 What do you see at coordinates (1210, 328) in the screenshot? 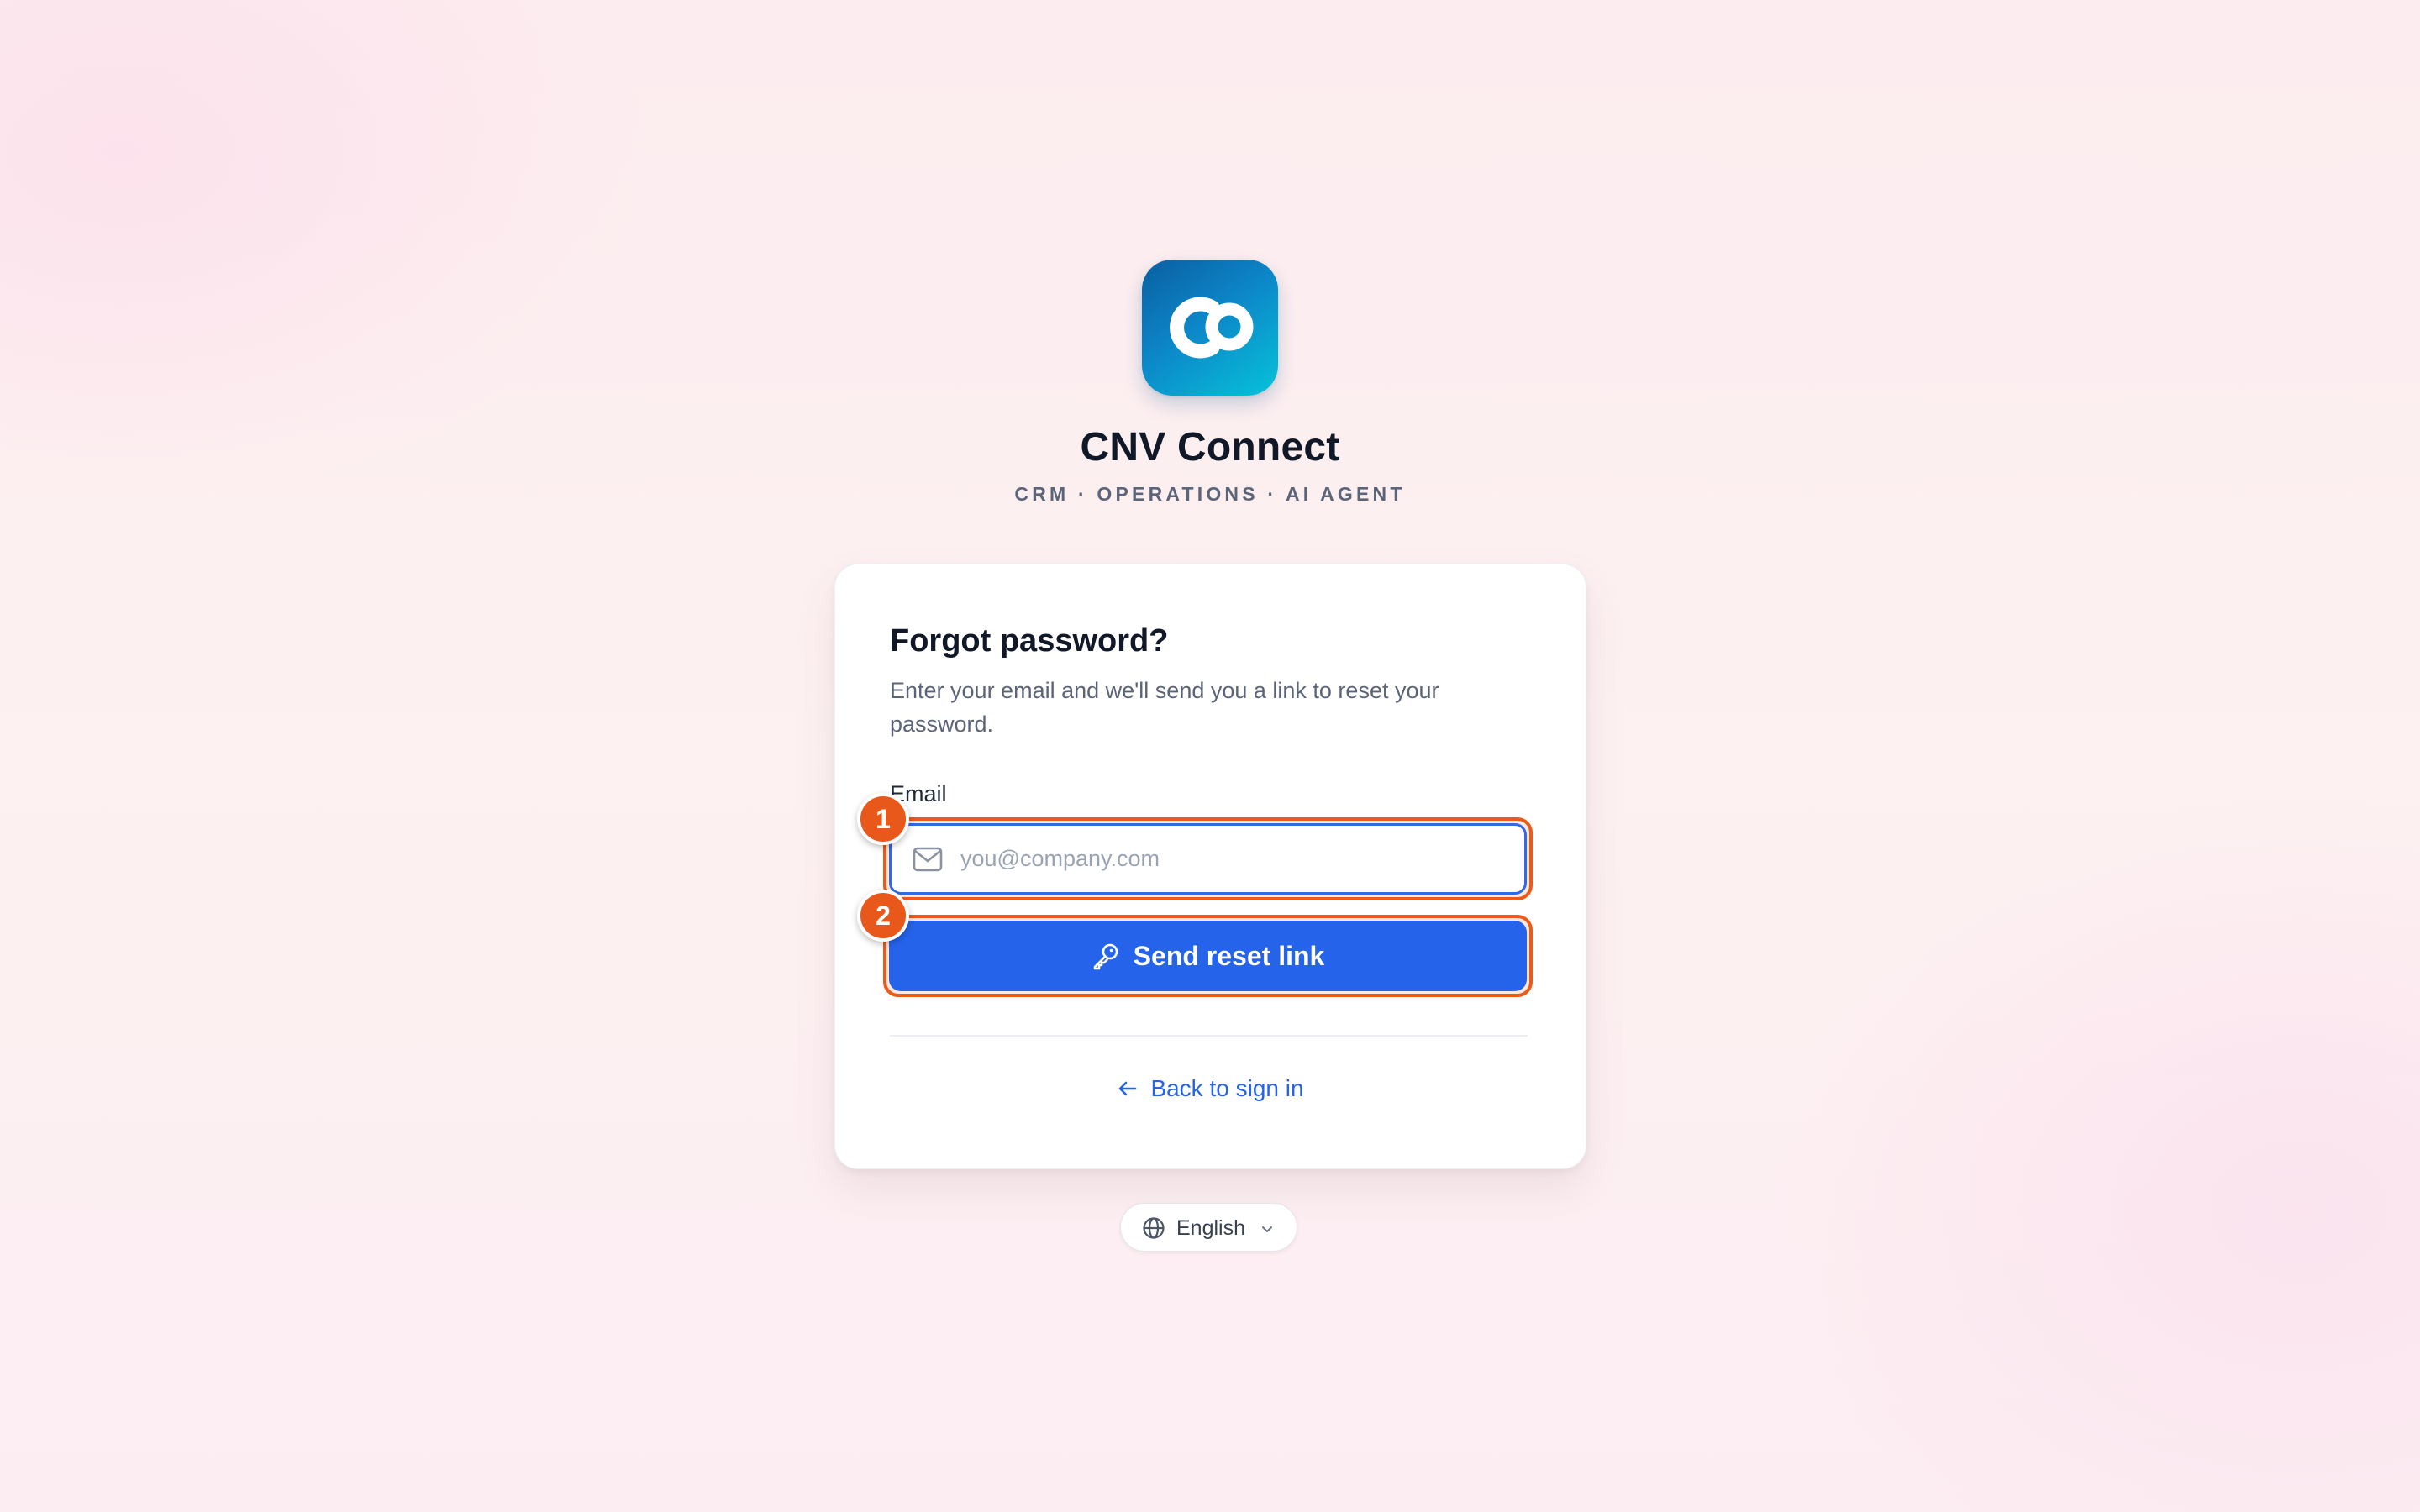
I see `cnv-connect-logo-icon` at bounding box center [1210, 328].